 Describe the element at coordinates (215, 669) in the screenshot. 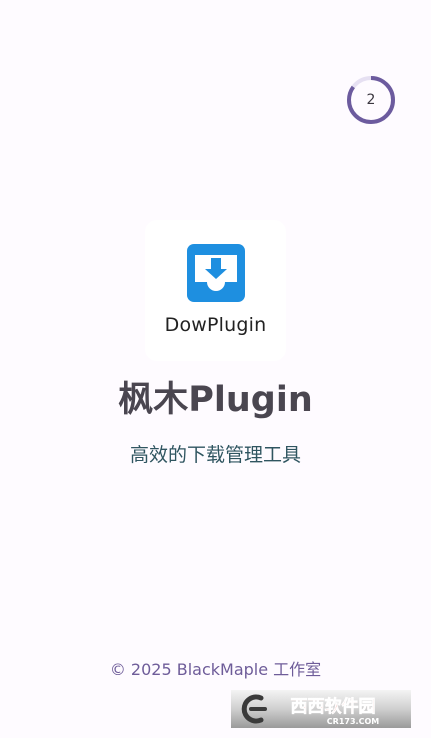

I see `copyright-text: © 2025 BlackMaple 工作室` at that location.